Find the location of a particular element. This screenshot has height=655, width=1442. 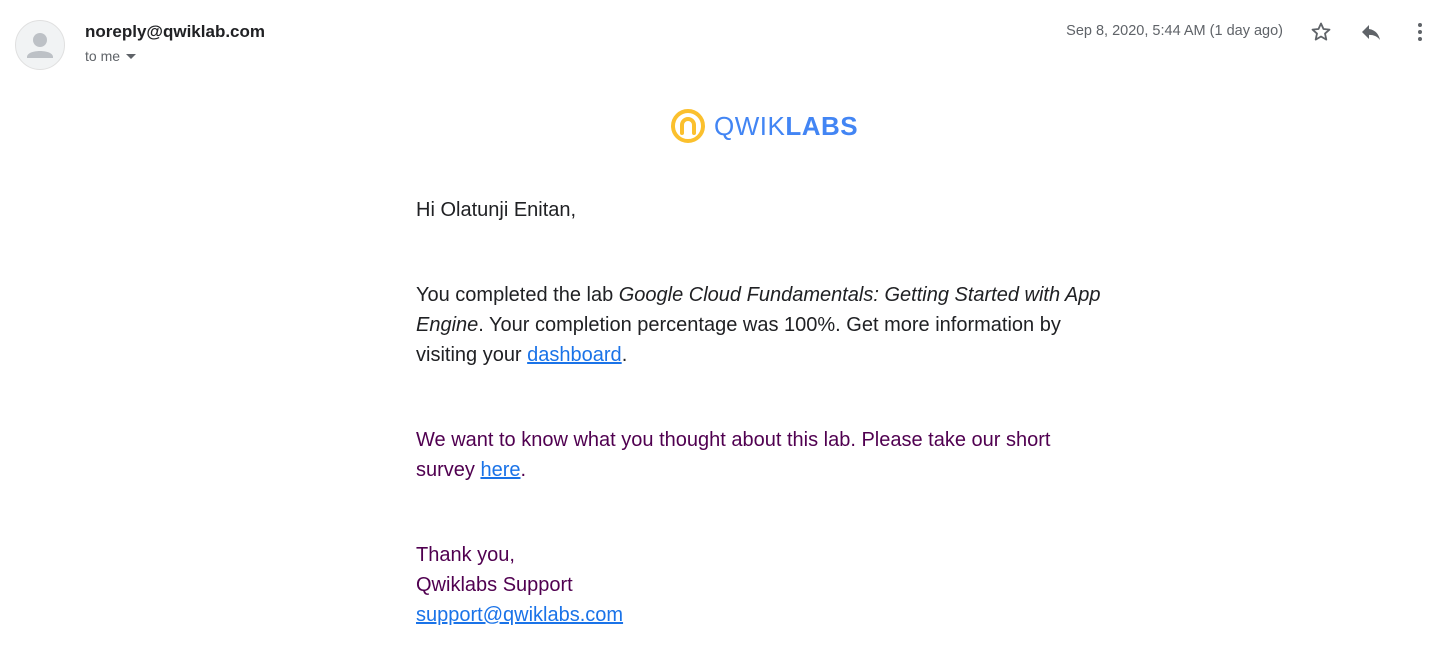

dashboard-link: dashboard is located at coordinates (574, 355).